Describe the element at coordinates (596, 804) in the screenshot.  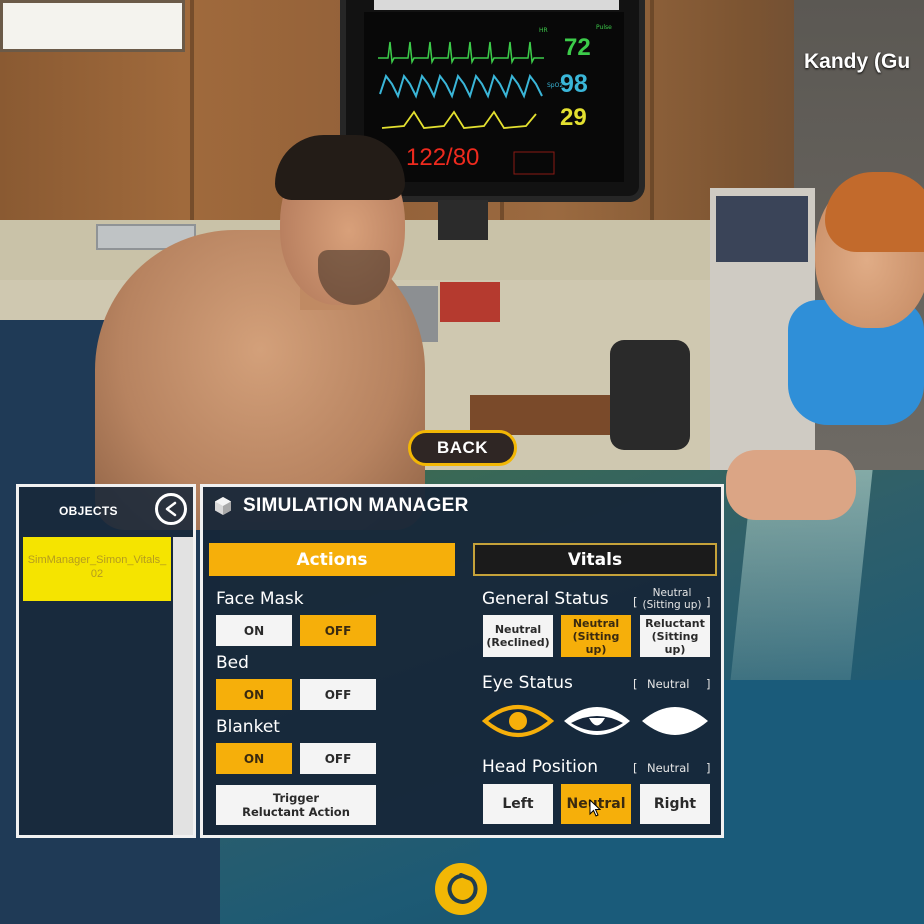
I see `head-neutral-button: Neutral` at that location.